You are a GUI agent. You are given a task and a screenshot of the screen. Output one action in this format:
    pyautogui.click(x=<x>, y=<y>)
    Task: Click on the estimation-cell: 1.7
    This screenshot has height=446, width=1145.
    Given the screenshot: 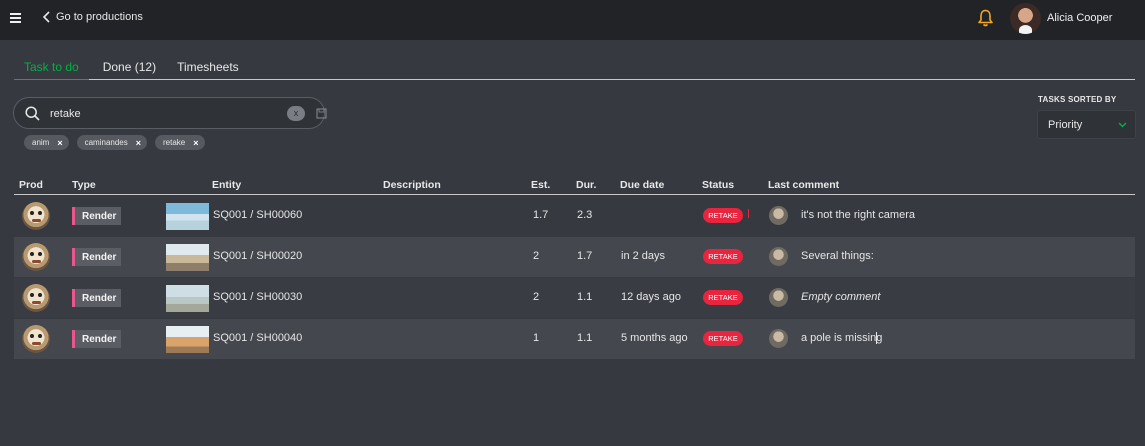 What is the action you would take?
    pyautogui.click(x=541, y=215)
    